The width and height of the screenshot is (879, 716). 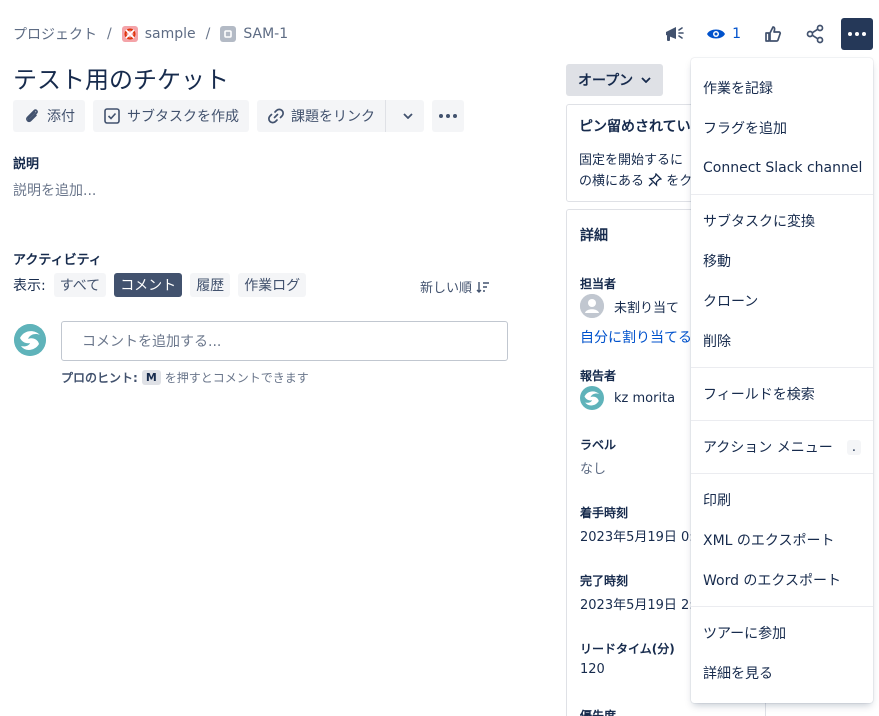 I want to click on link-issue-split-button: 課題をリンク, so click(x=340, y=116).